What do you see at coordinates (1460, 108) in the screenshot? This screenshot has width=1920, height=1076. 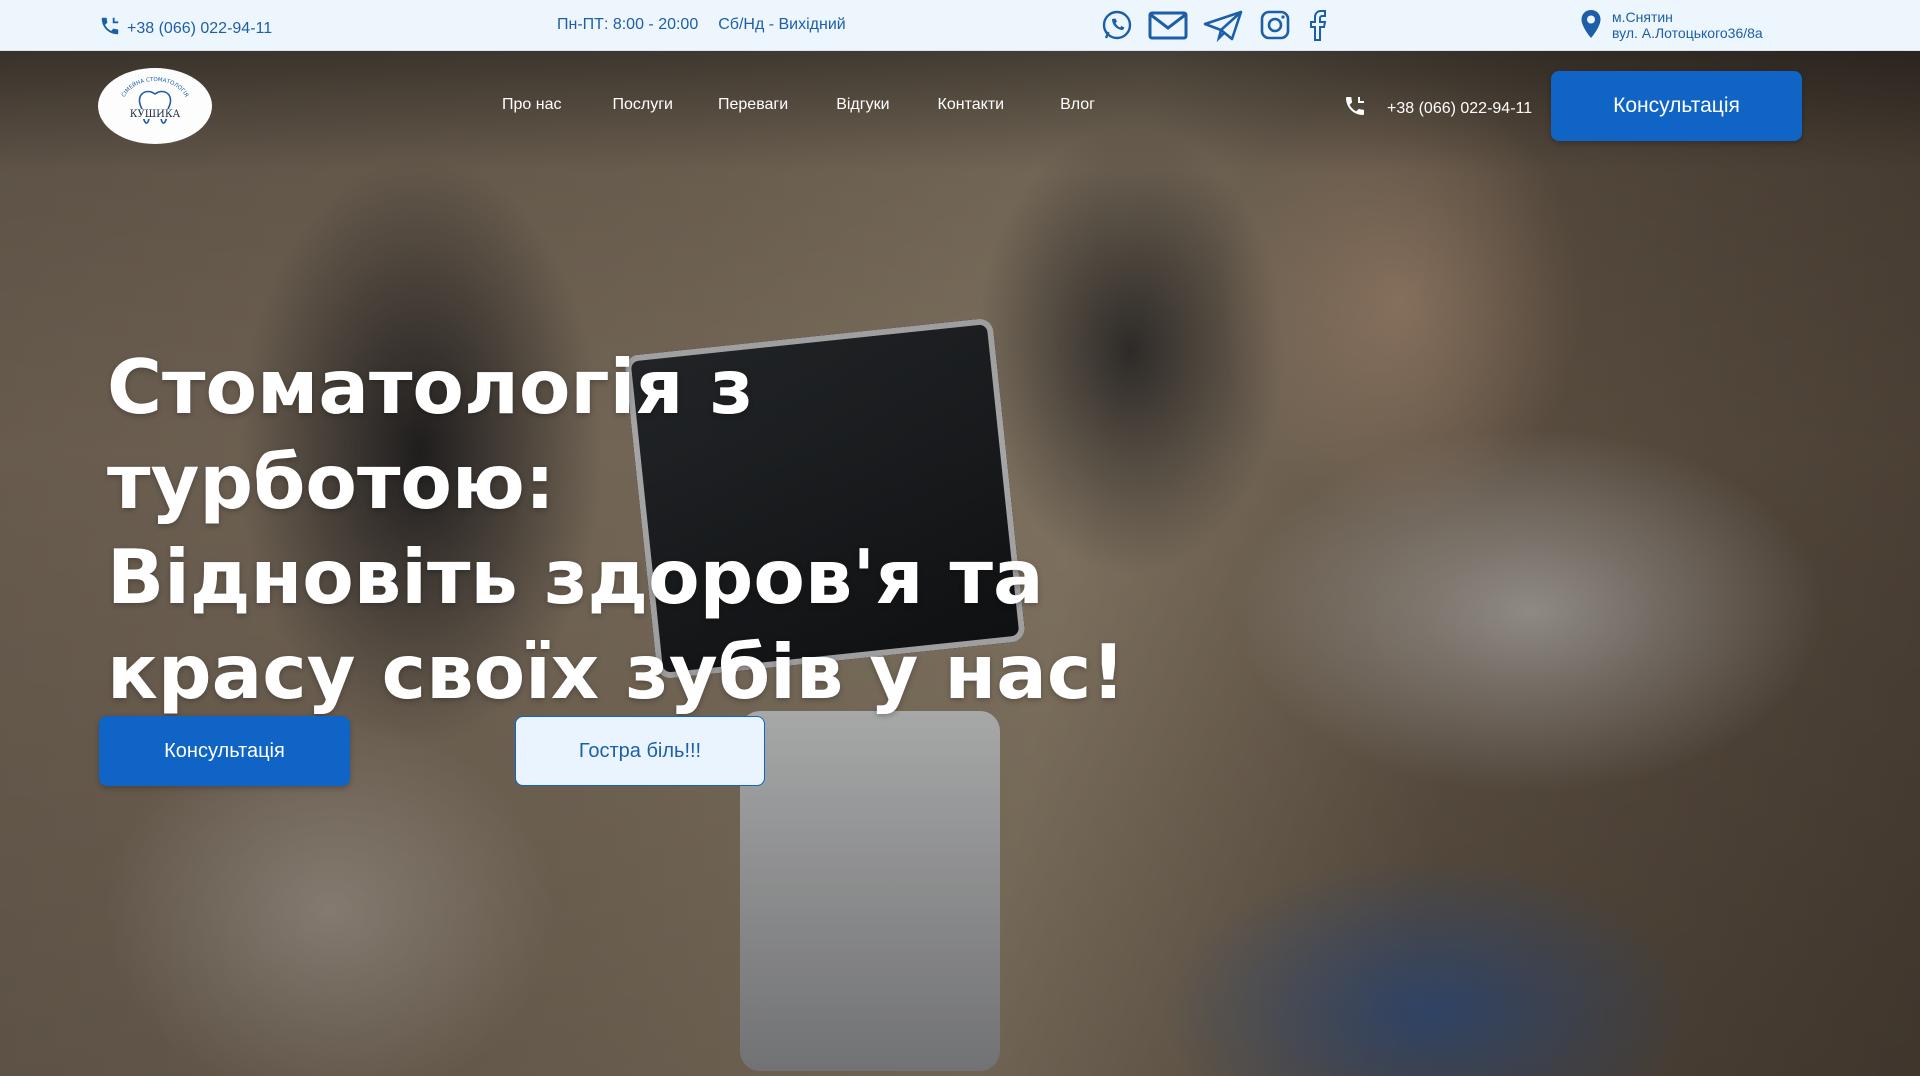 I see `nav-phone-number: +38 (066) 022-94-11` at bounding box center [1460, 108].